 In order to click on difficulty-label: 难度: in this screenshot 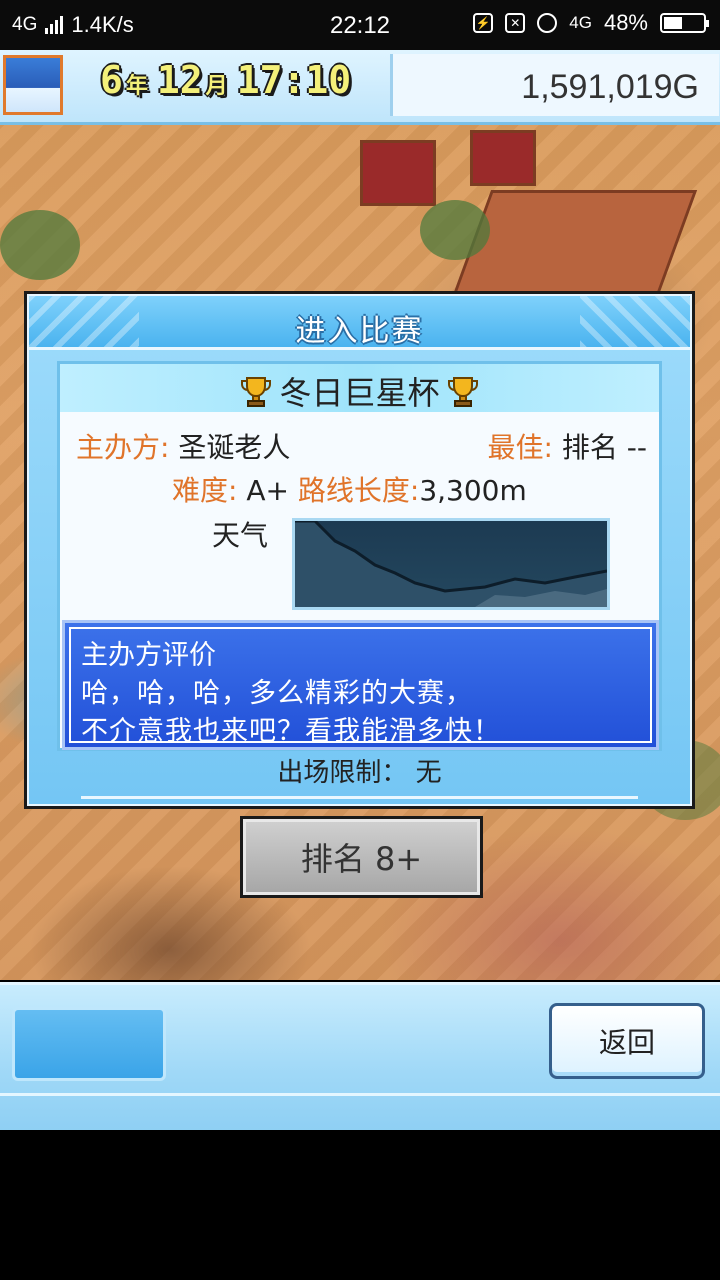, I will do `click(205, 490)`.